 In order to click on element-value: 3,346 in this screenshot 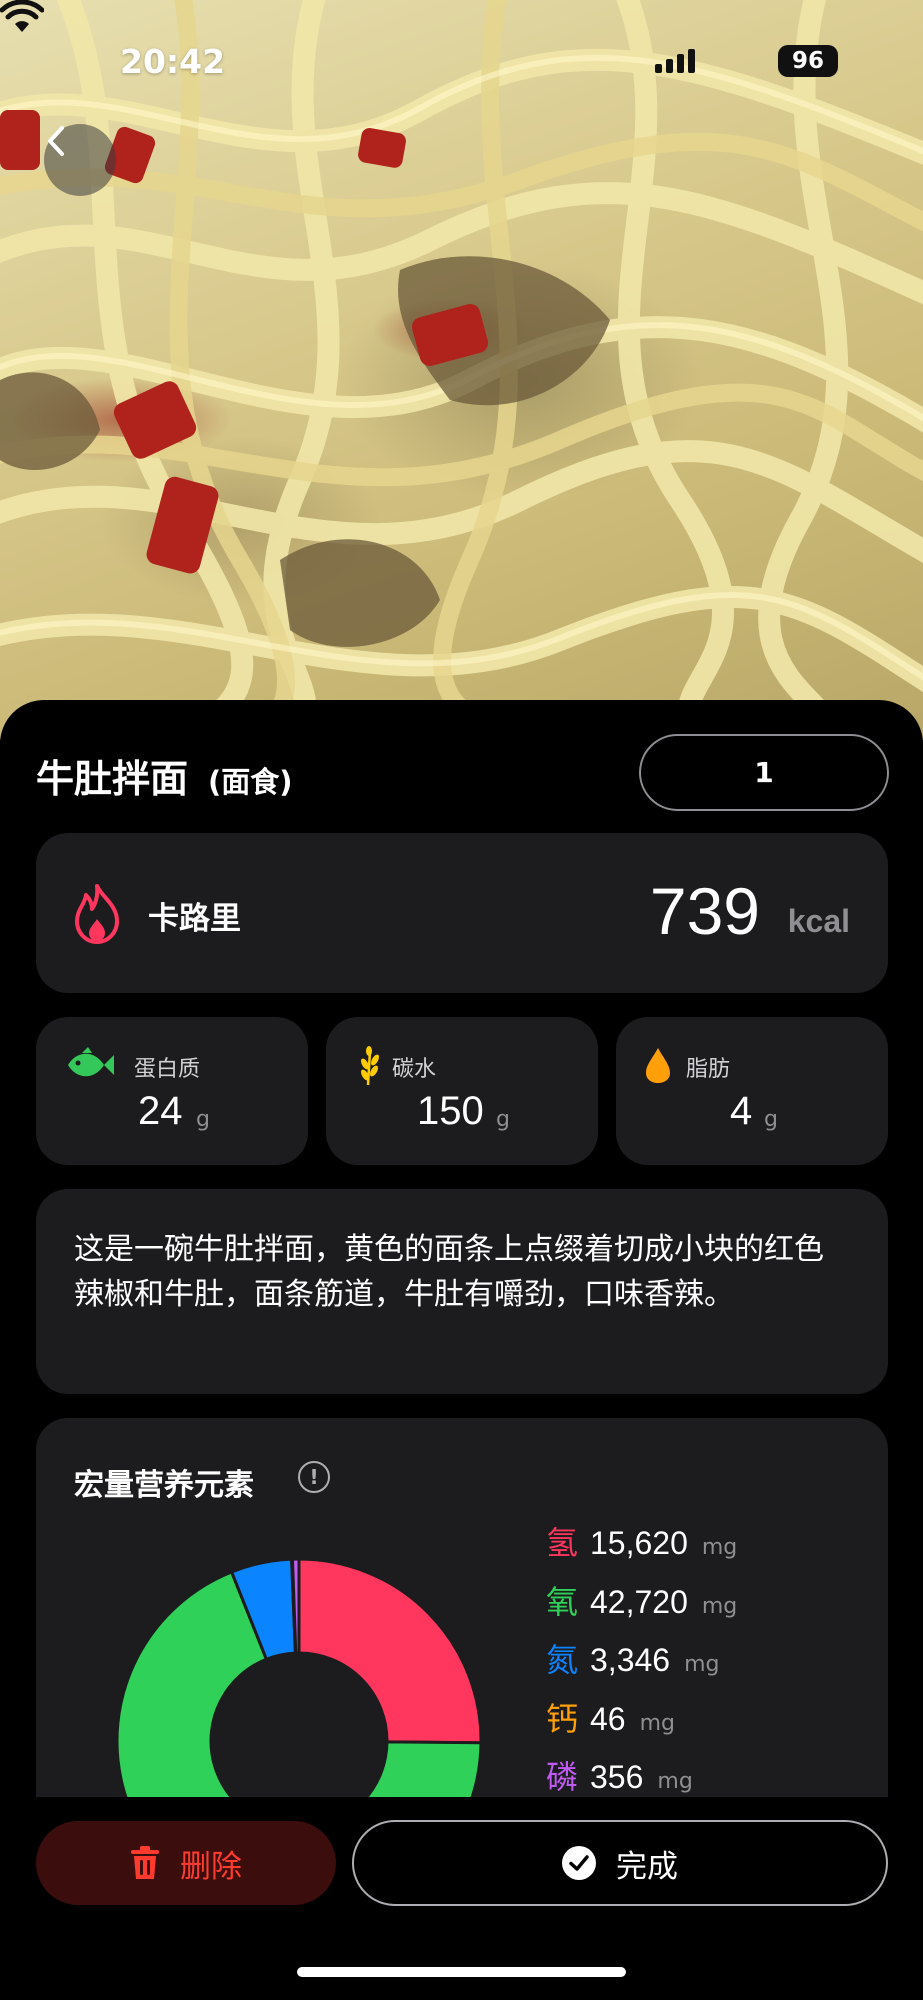, I will do `click(630, 1660)`.